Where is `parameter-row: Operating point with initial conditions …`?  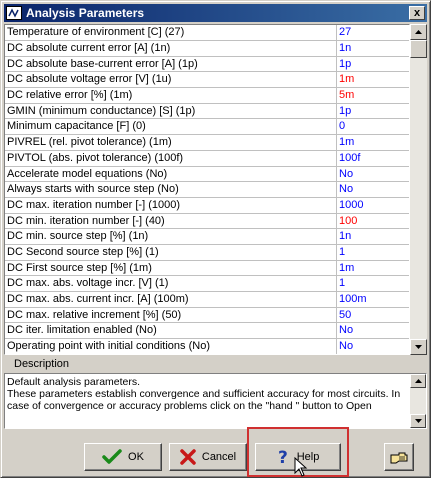 parameter-row: Operating point with initial conditions … is located at coordinates (207, 346).